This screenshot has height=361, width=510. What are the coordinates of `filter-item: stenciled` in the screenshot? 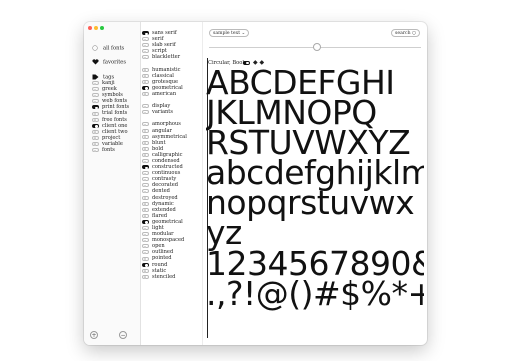 It's located at (164, 277).